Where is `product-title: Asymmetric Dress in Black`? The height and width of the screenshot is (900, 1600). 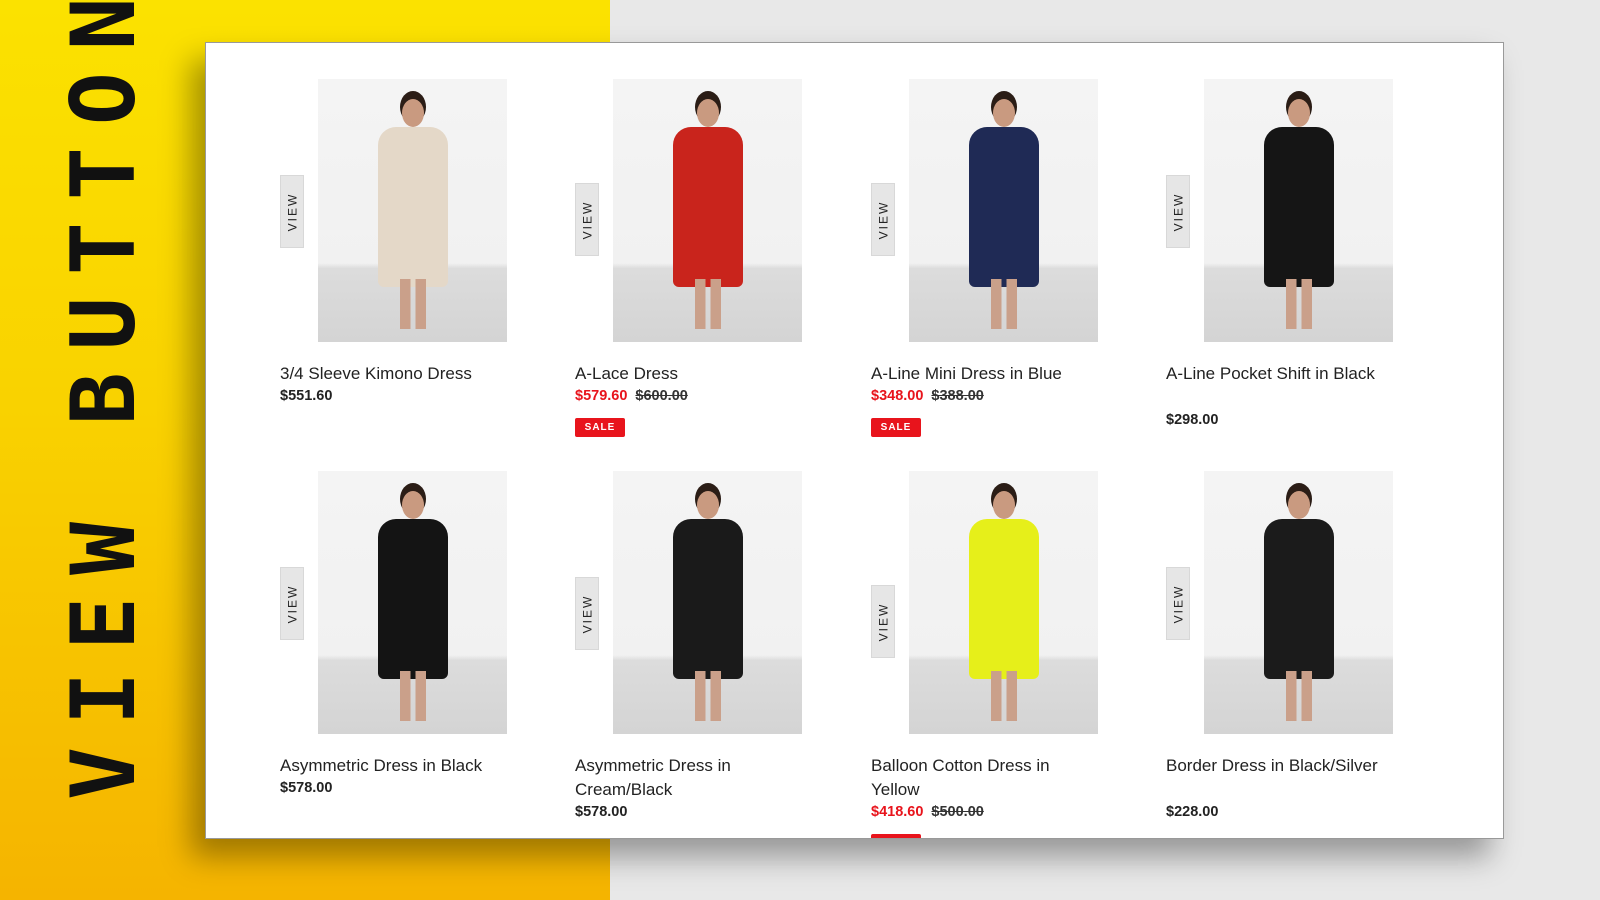 product-title: Asymmetric Dress in Black is located at coordinates (415, 766).